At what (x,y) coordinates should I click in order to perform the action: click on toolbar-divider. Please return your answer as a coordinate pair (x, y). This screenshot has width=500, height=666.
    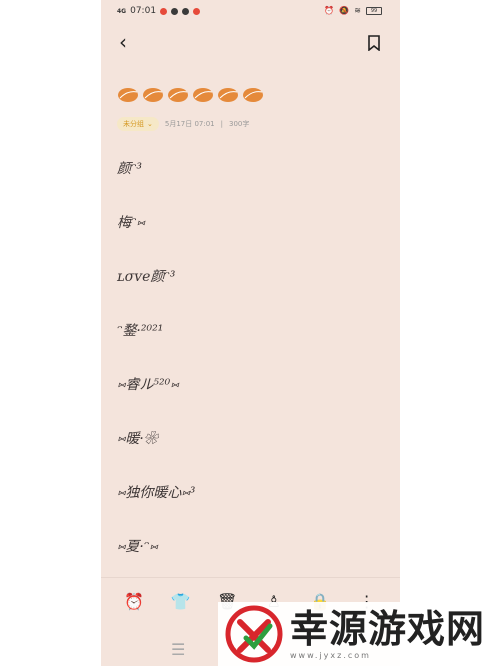
    Looking at the image, I should click on (250, 577).